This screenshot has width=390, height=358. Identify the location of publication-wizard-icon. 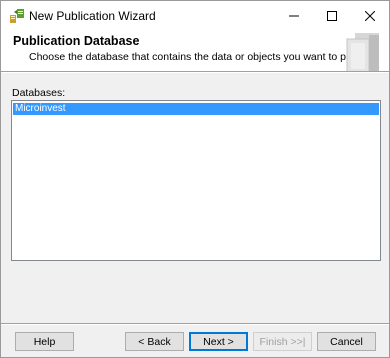
(17, 16).